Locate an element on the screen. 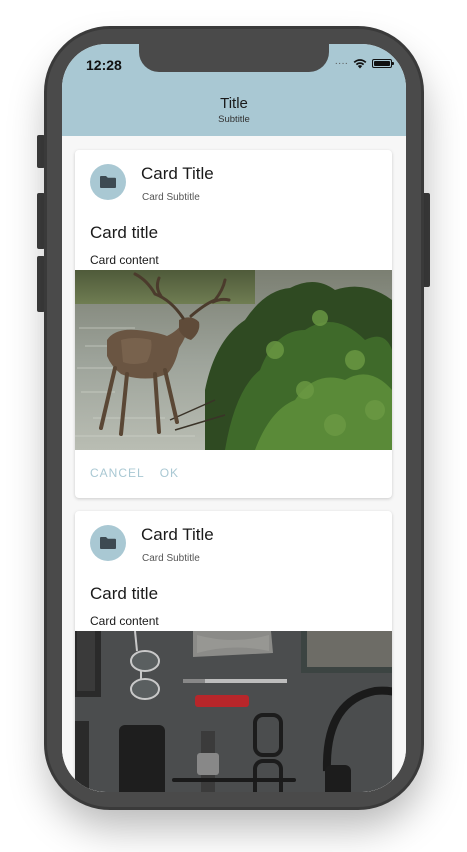 The height and width of the screenshot is (852, 467). page-subtitle: Subtitle is located at coordinates (234, 119).